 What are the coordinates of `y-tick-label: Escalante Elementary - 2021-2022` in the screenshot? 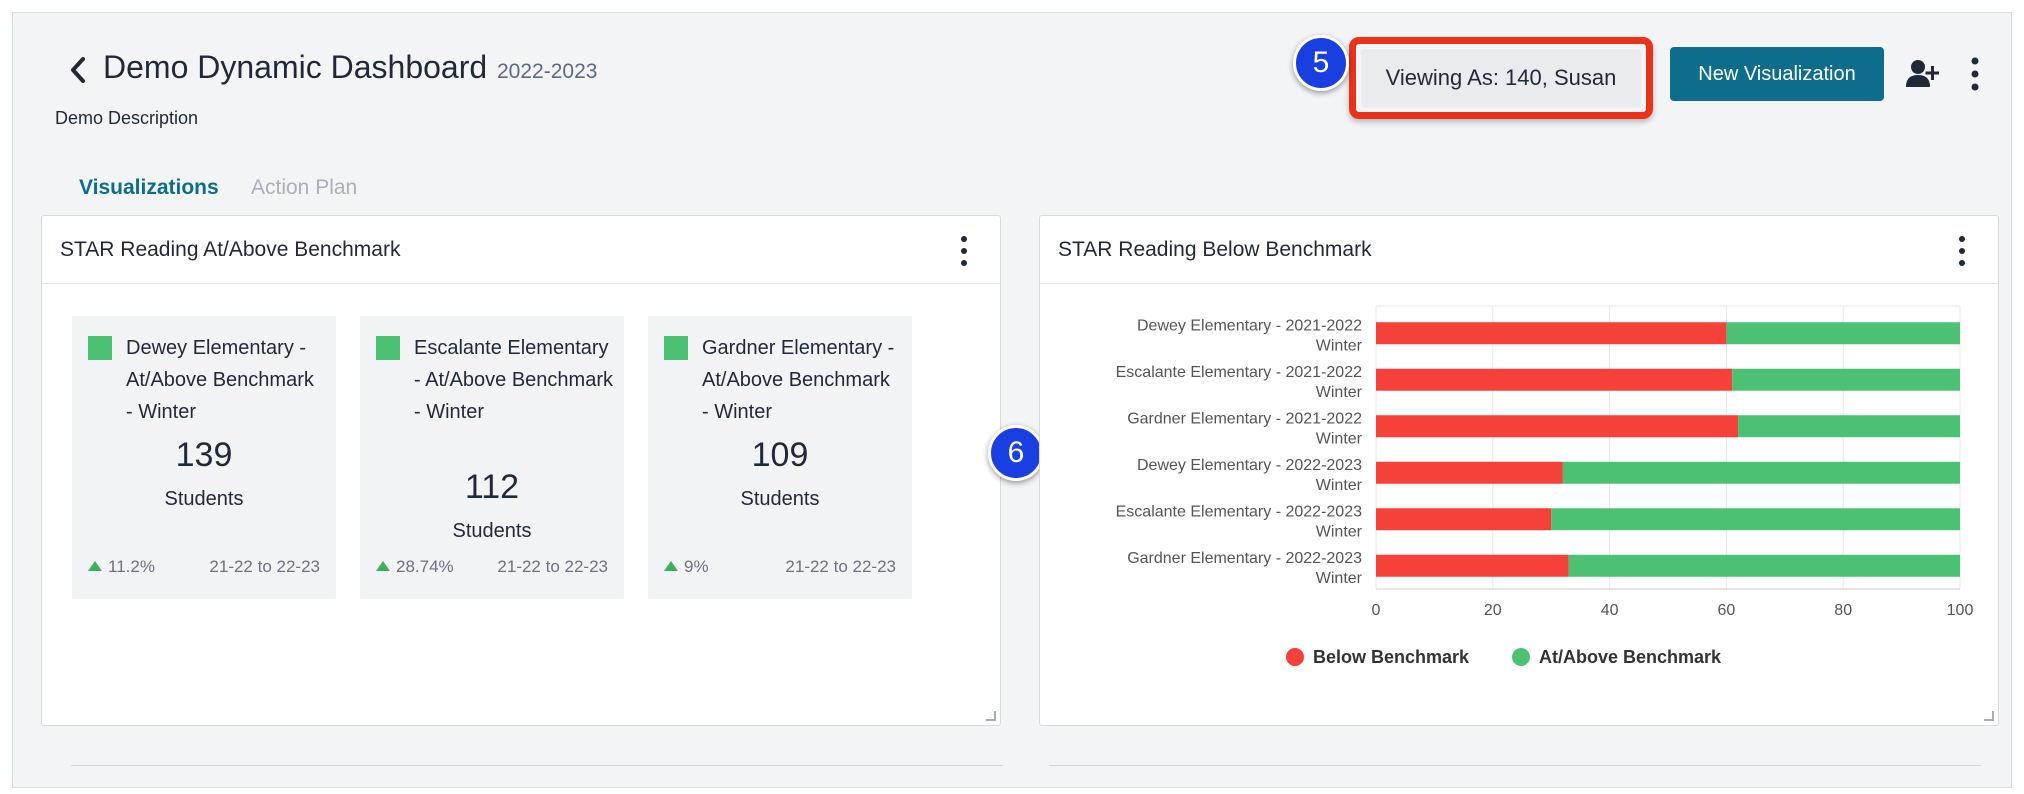 It's located at (1239, 372).